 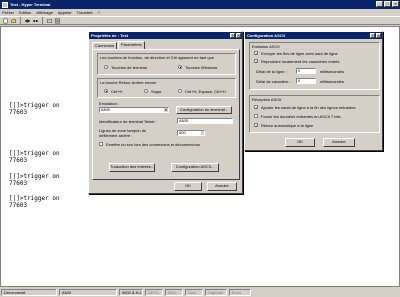 What do you see at coordinates (174, 292) in the screenshot?
I see `status-caps: MAJ.` at bounding box center [174, 292].